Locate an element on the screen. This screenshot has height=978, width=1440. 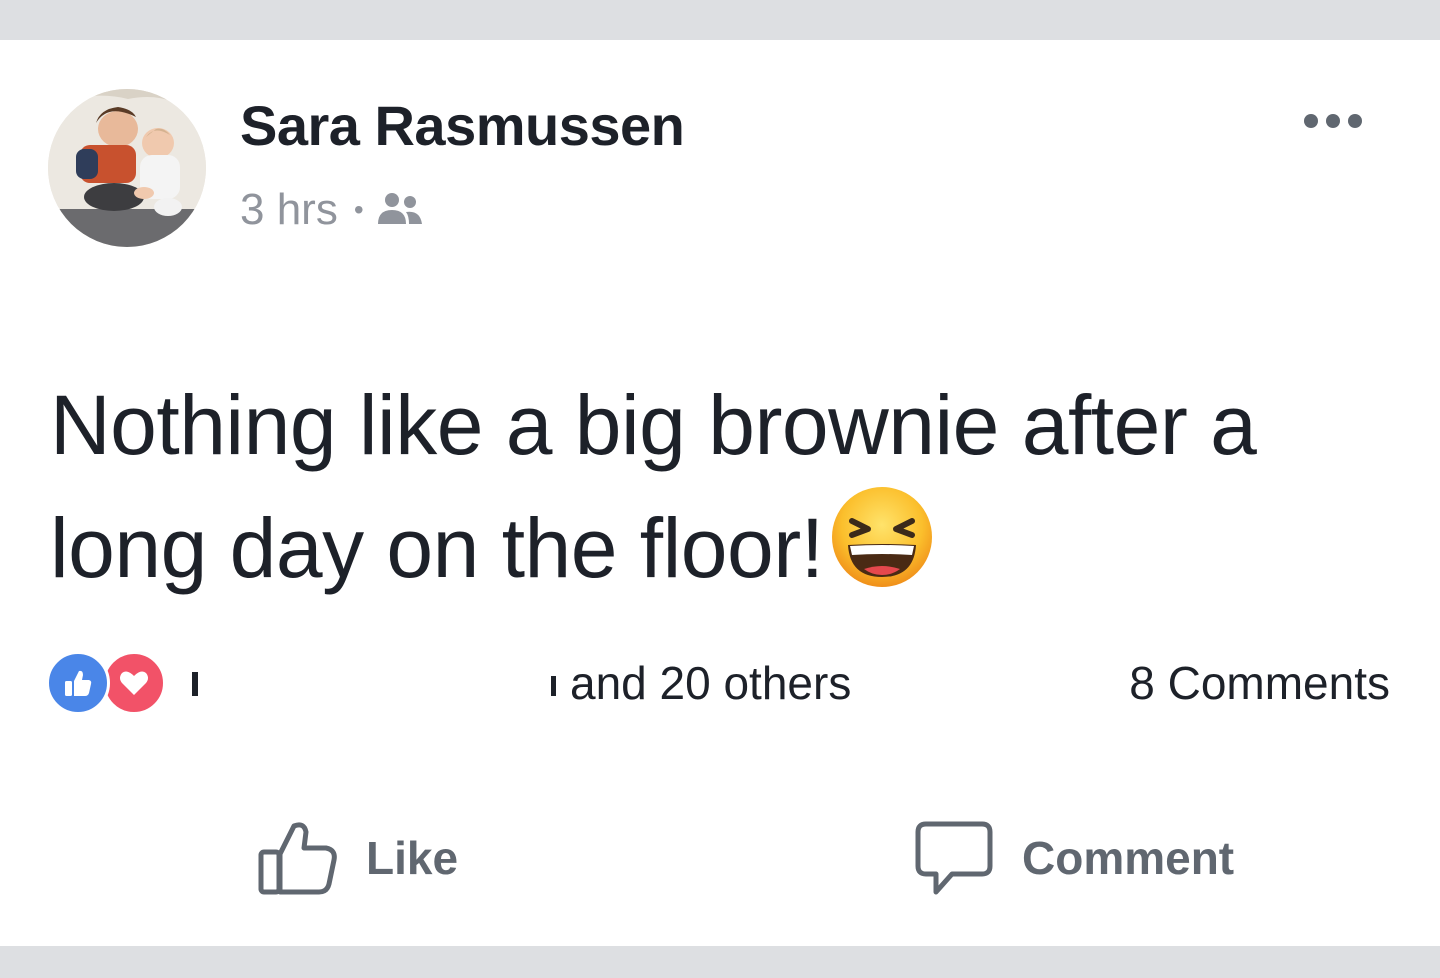
reaction-summary-suffix: and 20 others is located at coordinates (711, 683).